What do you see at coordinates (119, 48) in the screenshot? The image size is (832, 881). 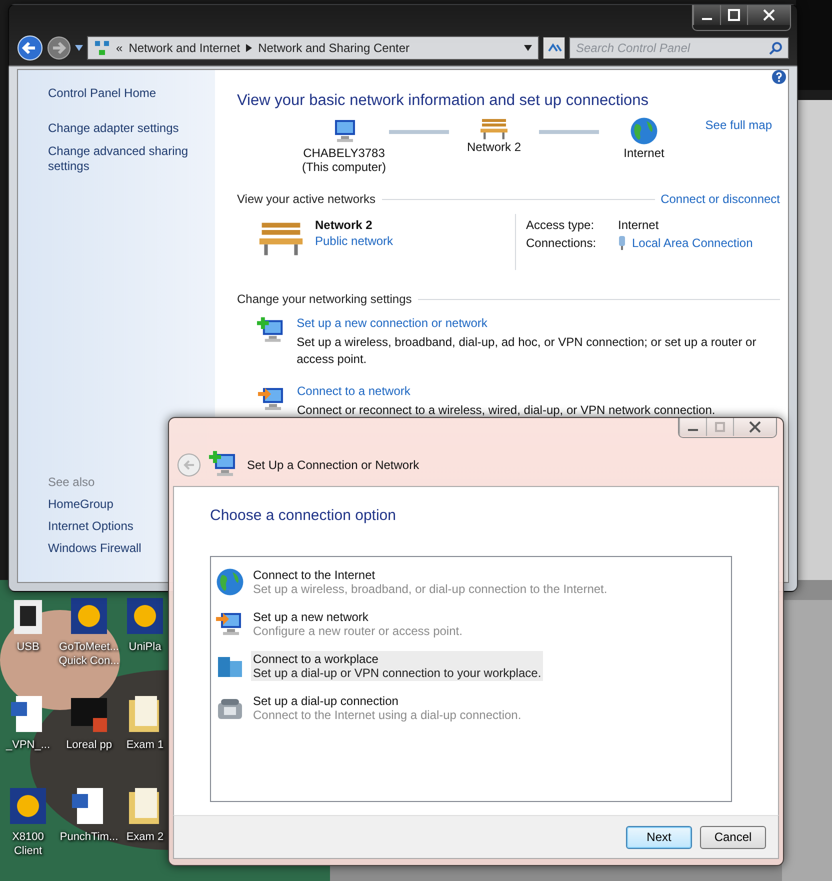 I see `address-overflow: «` at bounding box center [119, 48].